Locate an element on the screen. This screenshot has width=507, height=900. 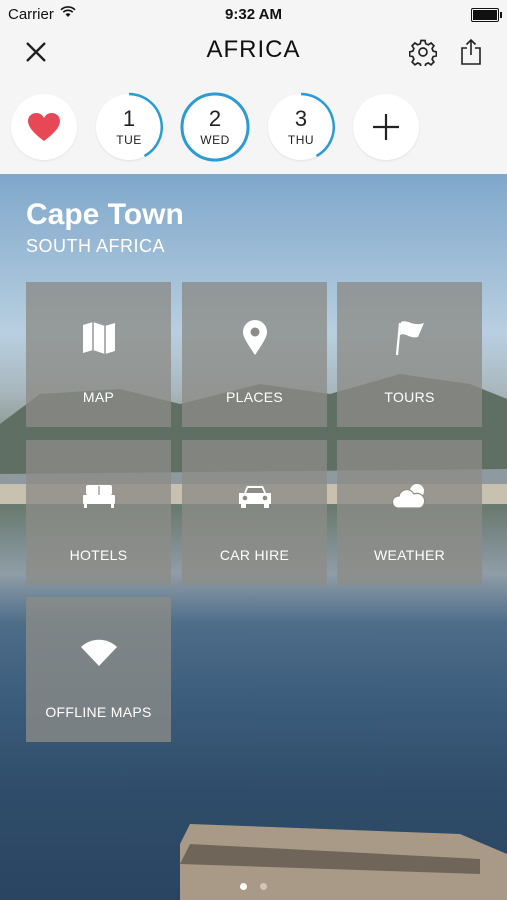
places-tile: PLACES is located at coordinates (254, 354).